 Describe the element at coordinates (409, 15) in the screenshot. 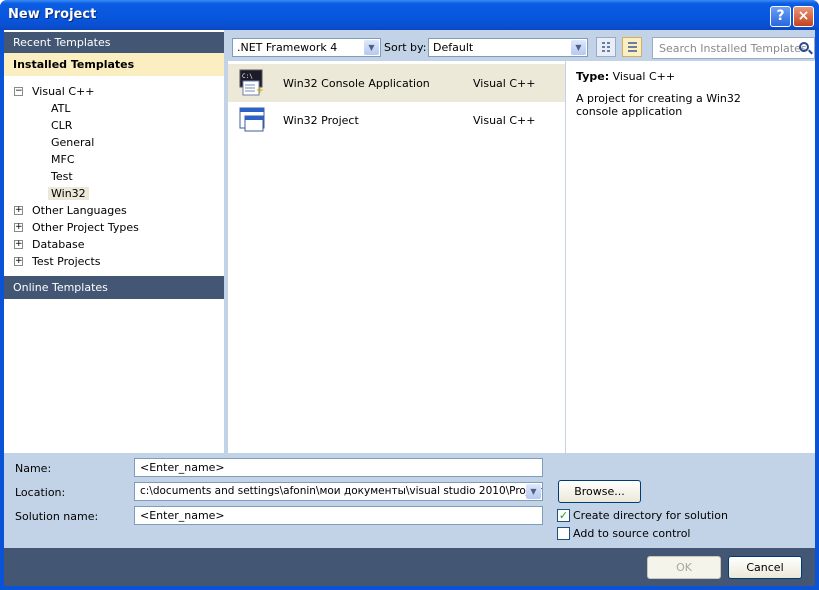

I see `title-bar: New Project ? ×` at that location.